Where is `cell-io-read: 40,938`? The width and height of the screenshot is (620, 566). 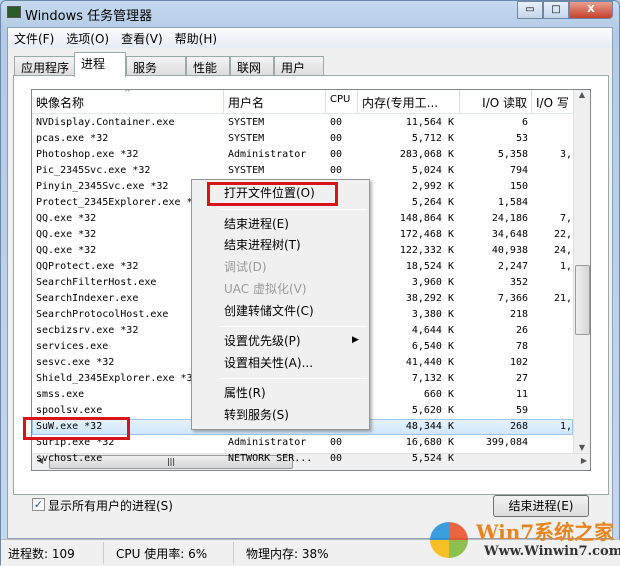 cell-io-read: 40,938 is located at coordinates (495, 251).